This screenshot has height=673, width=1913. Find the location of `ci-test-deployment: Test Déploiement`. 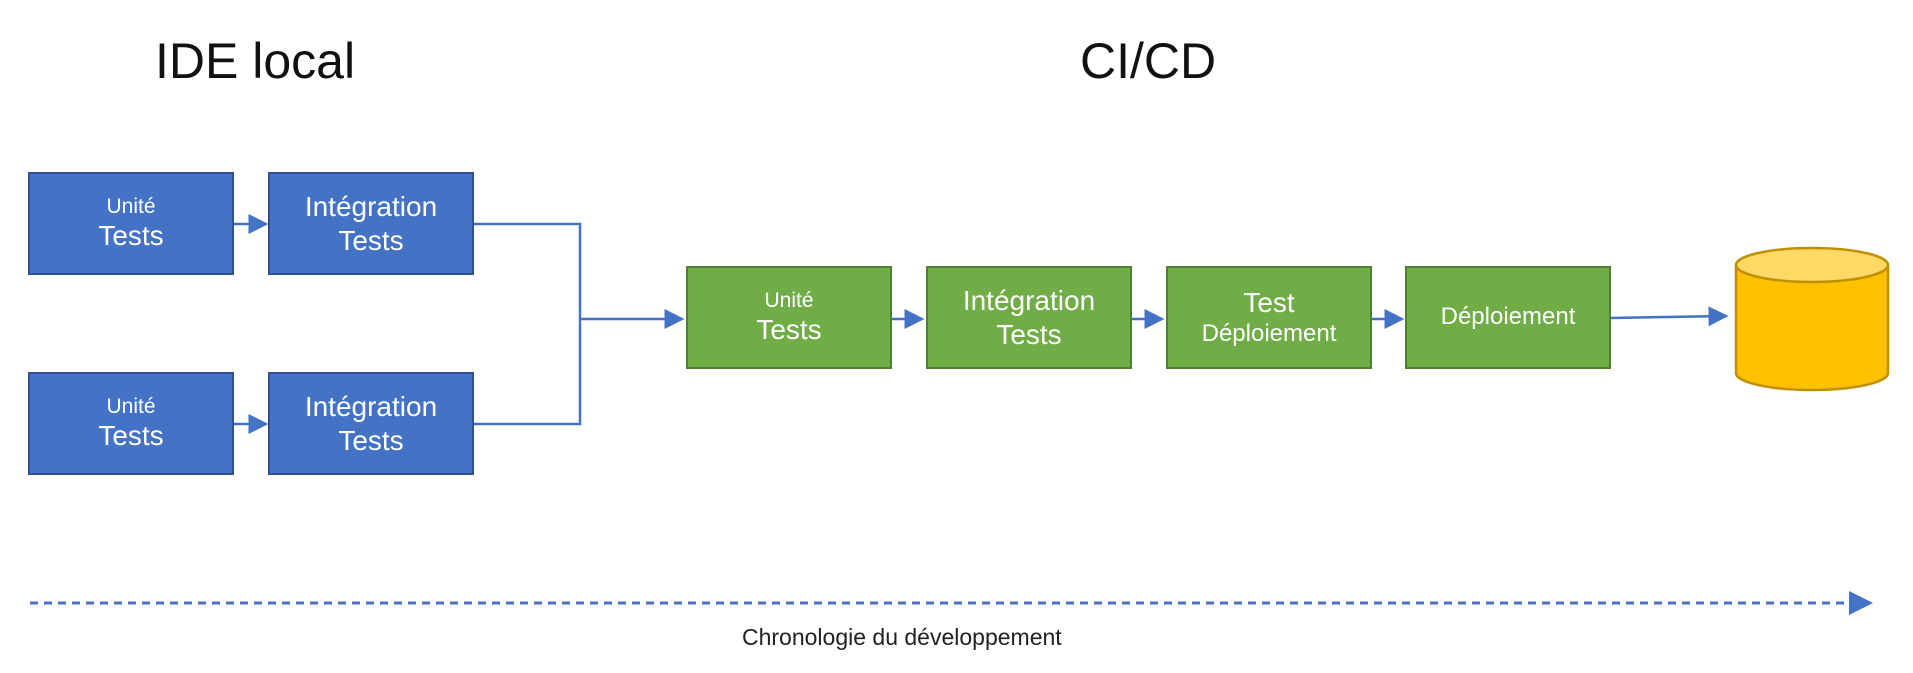

ci-test-deployment: Test Déploiement is located at coordinates (1269, 317).